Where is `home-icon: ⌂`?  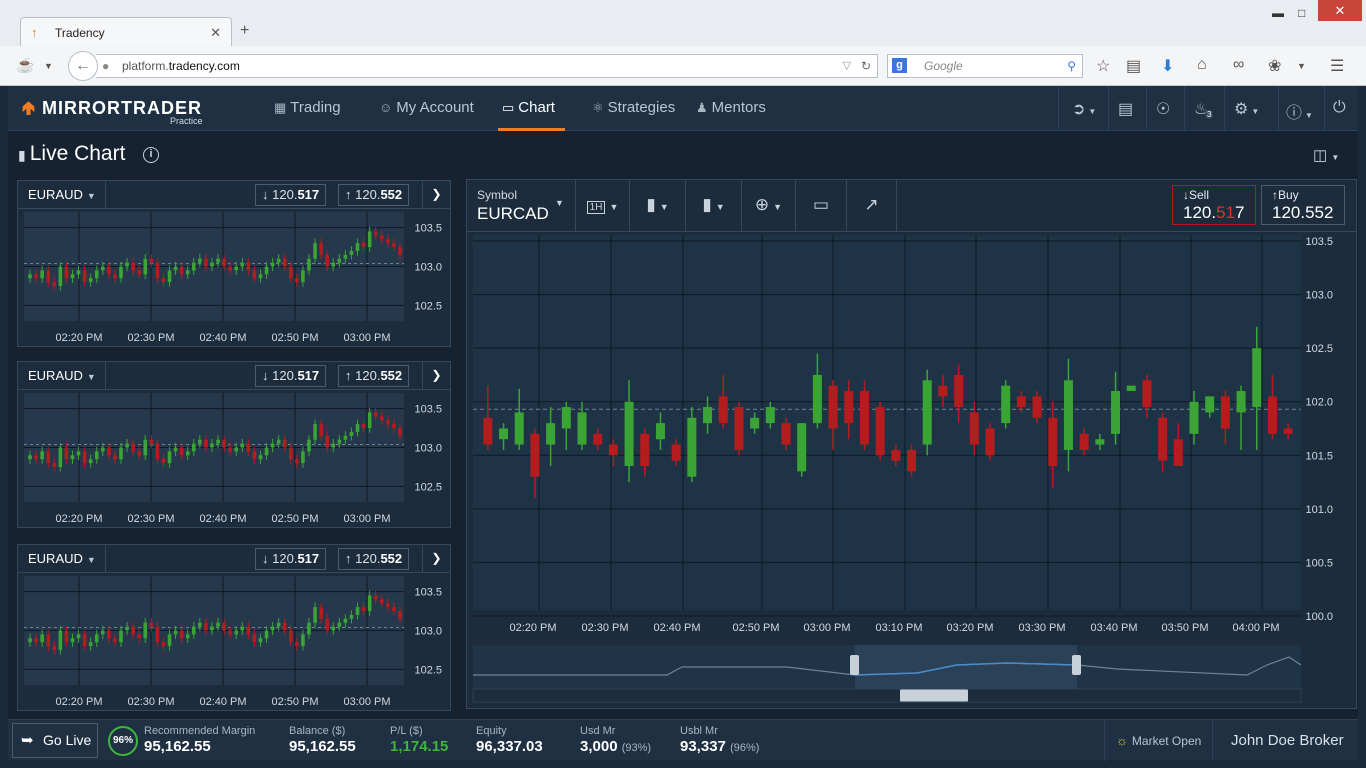
home-icon: ⌂ is located at coordinates (1202, 65).